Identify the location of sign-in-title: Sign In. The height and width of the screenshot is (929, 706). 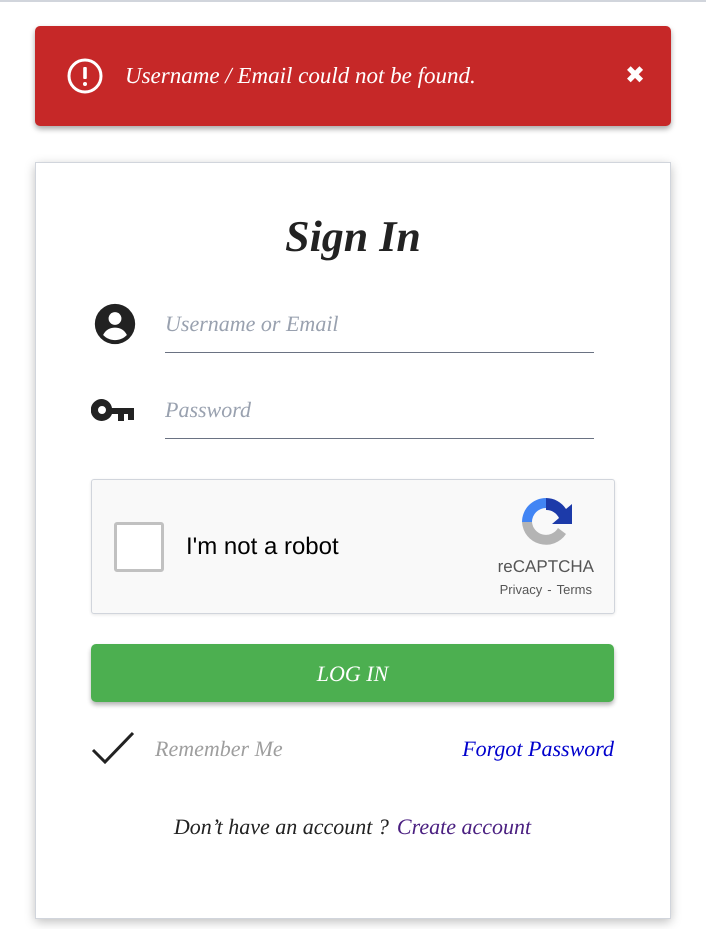
(353, 237).